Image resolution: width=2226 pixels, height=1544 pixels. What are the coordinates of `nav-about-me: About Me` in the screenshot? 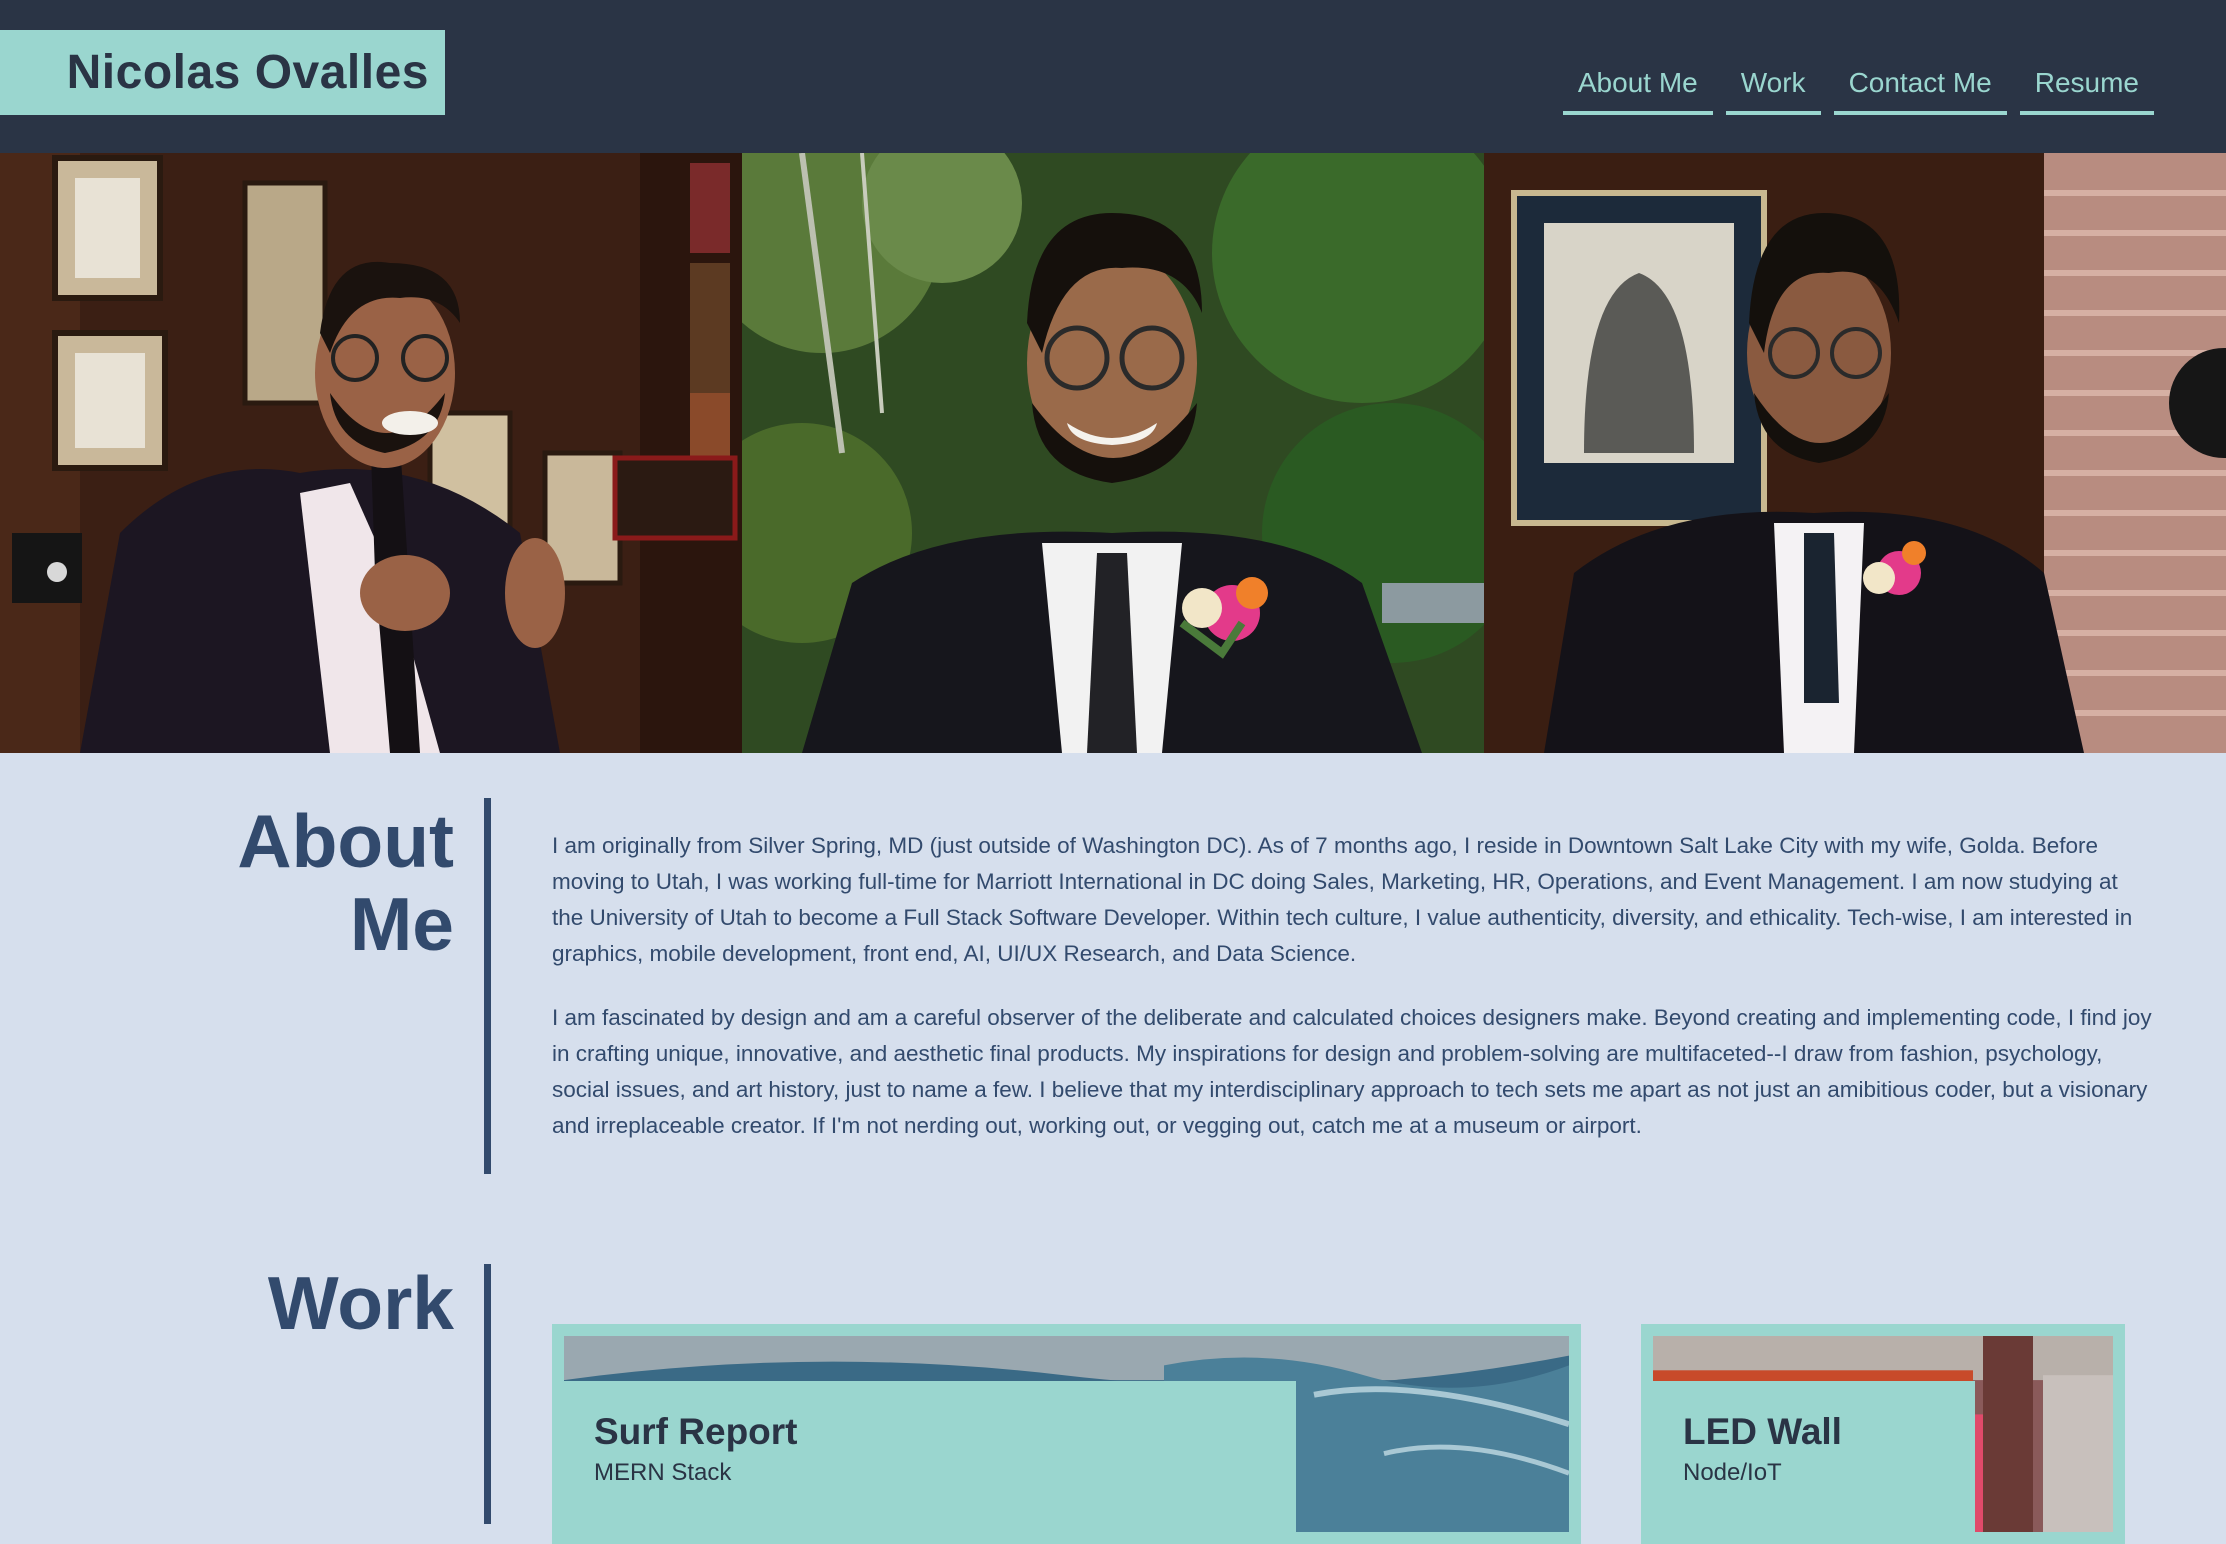 It's located at (1637, 89).